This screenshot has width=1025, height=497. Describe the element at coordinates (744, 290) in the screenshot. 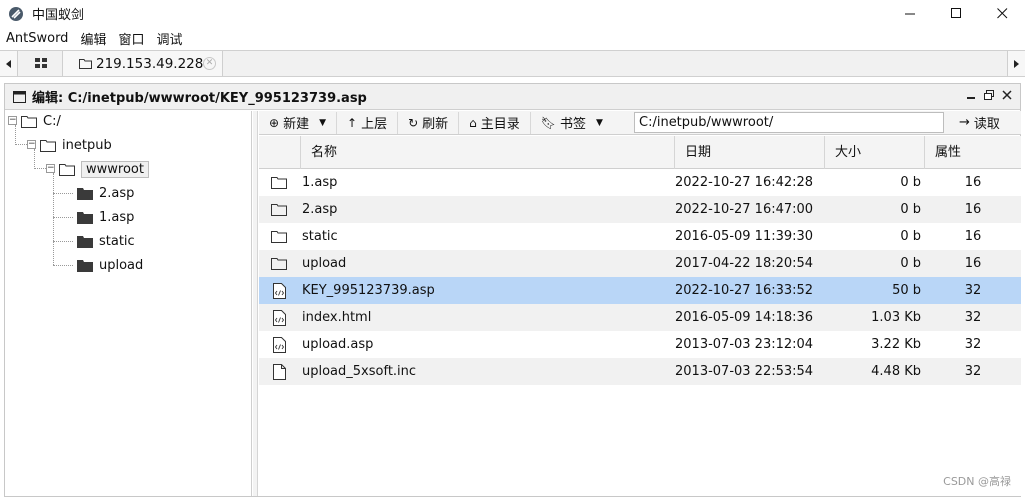

I see `file-date: 2022-10-27 16:33:52` at that location.